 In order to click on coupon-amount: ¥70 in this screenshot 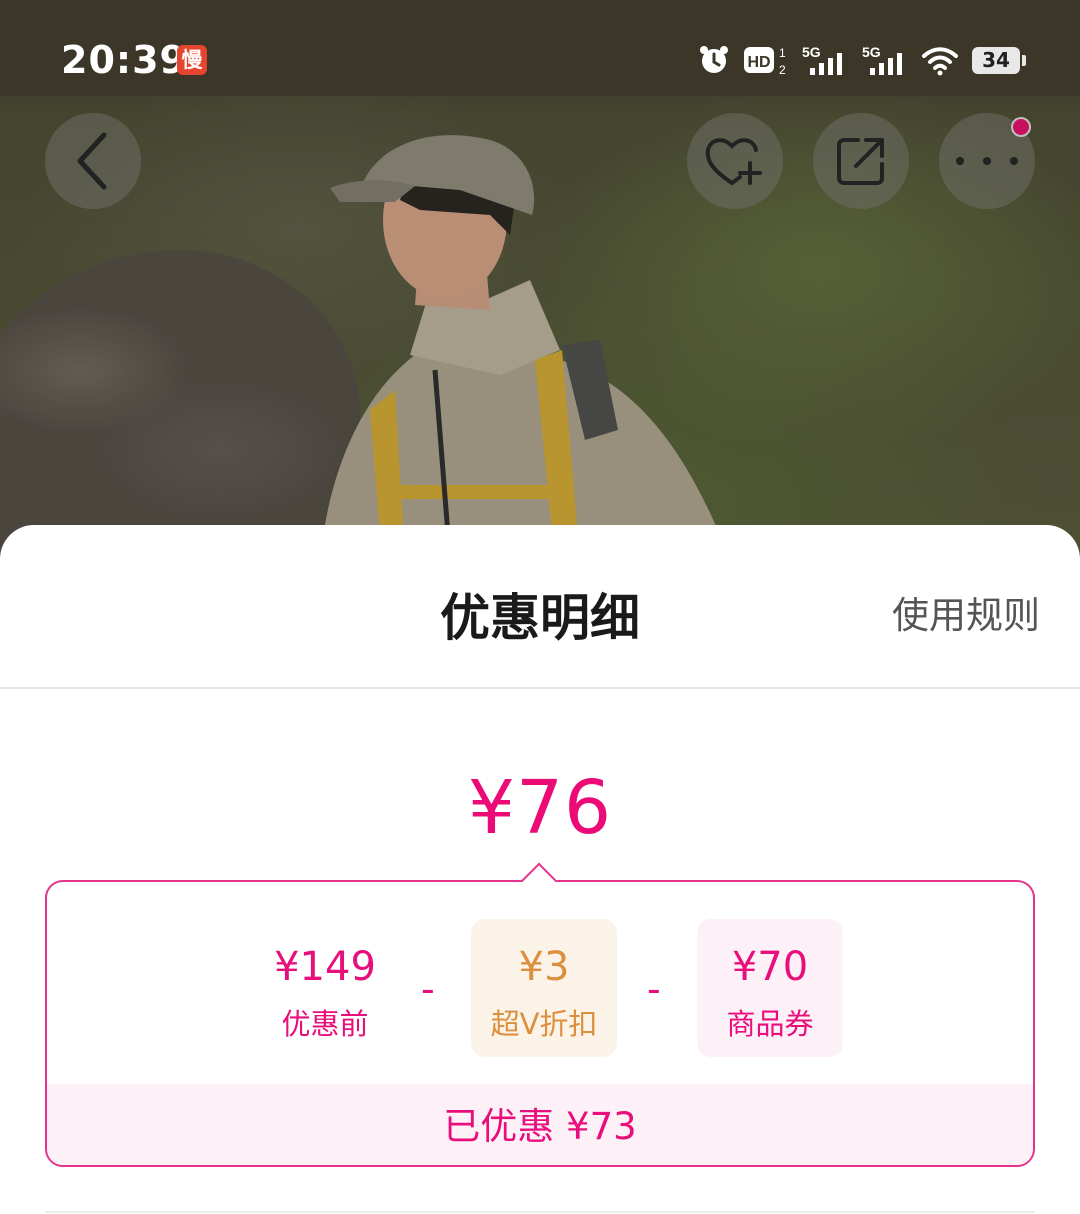, I will do `click(770, 967)`.